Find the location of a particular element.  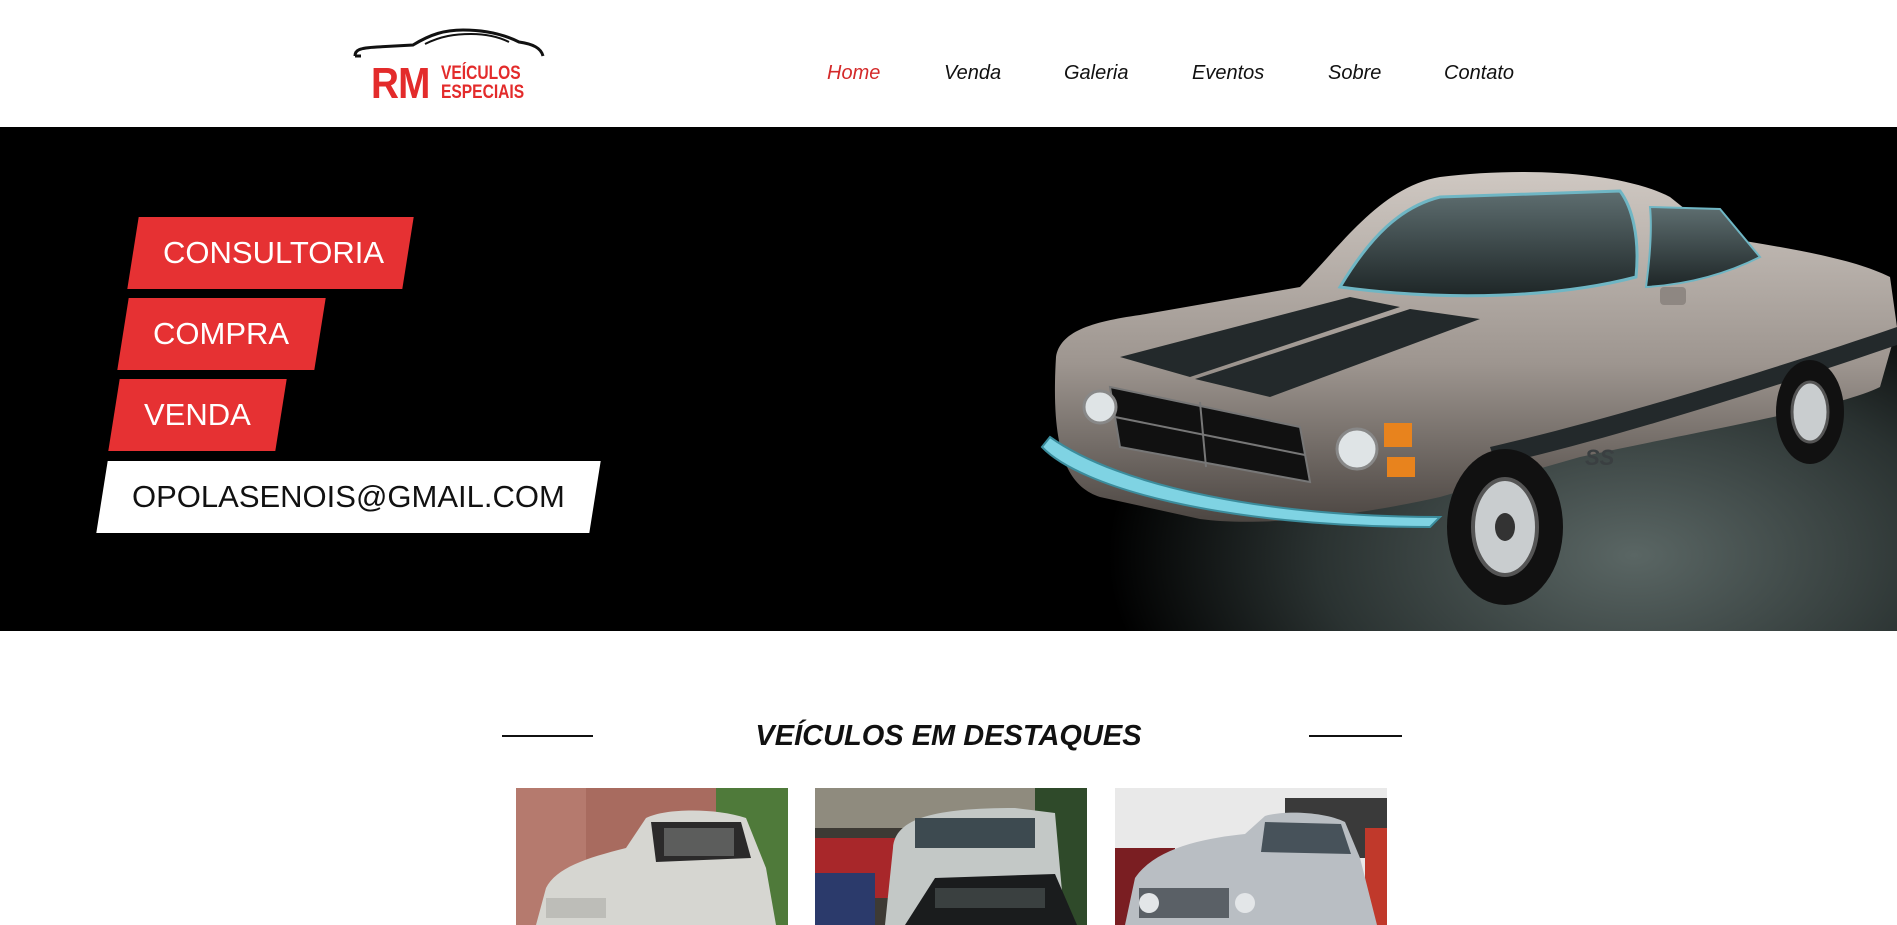

email-banner: OPOLASENOIS@GMAIL.COM is located at coordinates (348, 497).